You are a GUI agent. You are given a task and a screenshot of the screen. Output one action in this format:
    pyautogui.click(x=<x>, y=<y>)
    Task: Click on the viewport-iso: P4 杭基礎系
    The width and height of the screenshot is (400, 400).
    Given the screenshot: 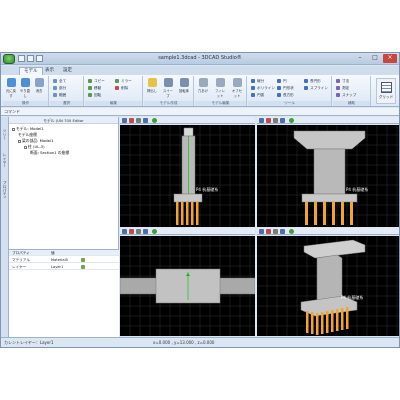 What is the action you would take?
    pyautogui.click(x=328, y=286)
    